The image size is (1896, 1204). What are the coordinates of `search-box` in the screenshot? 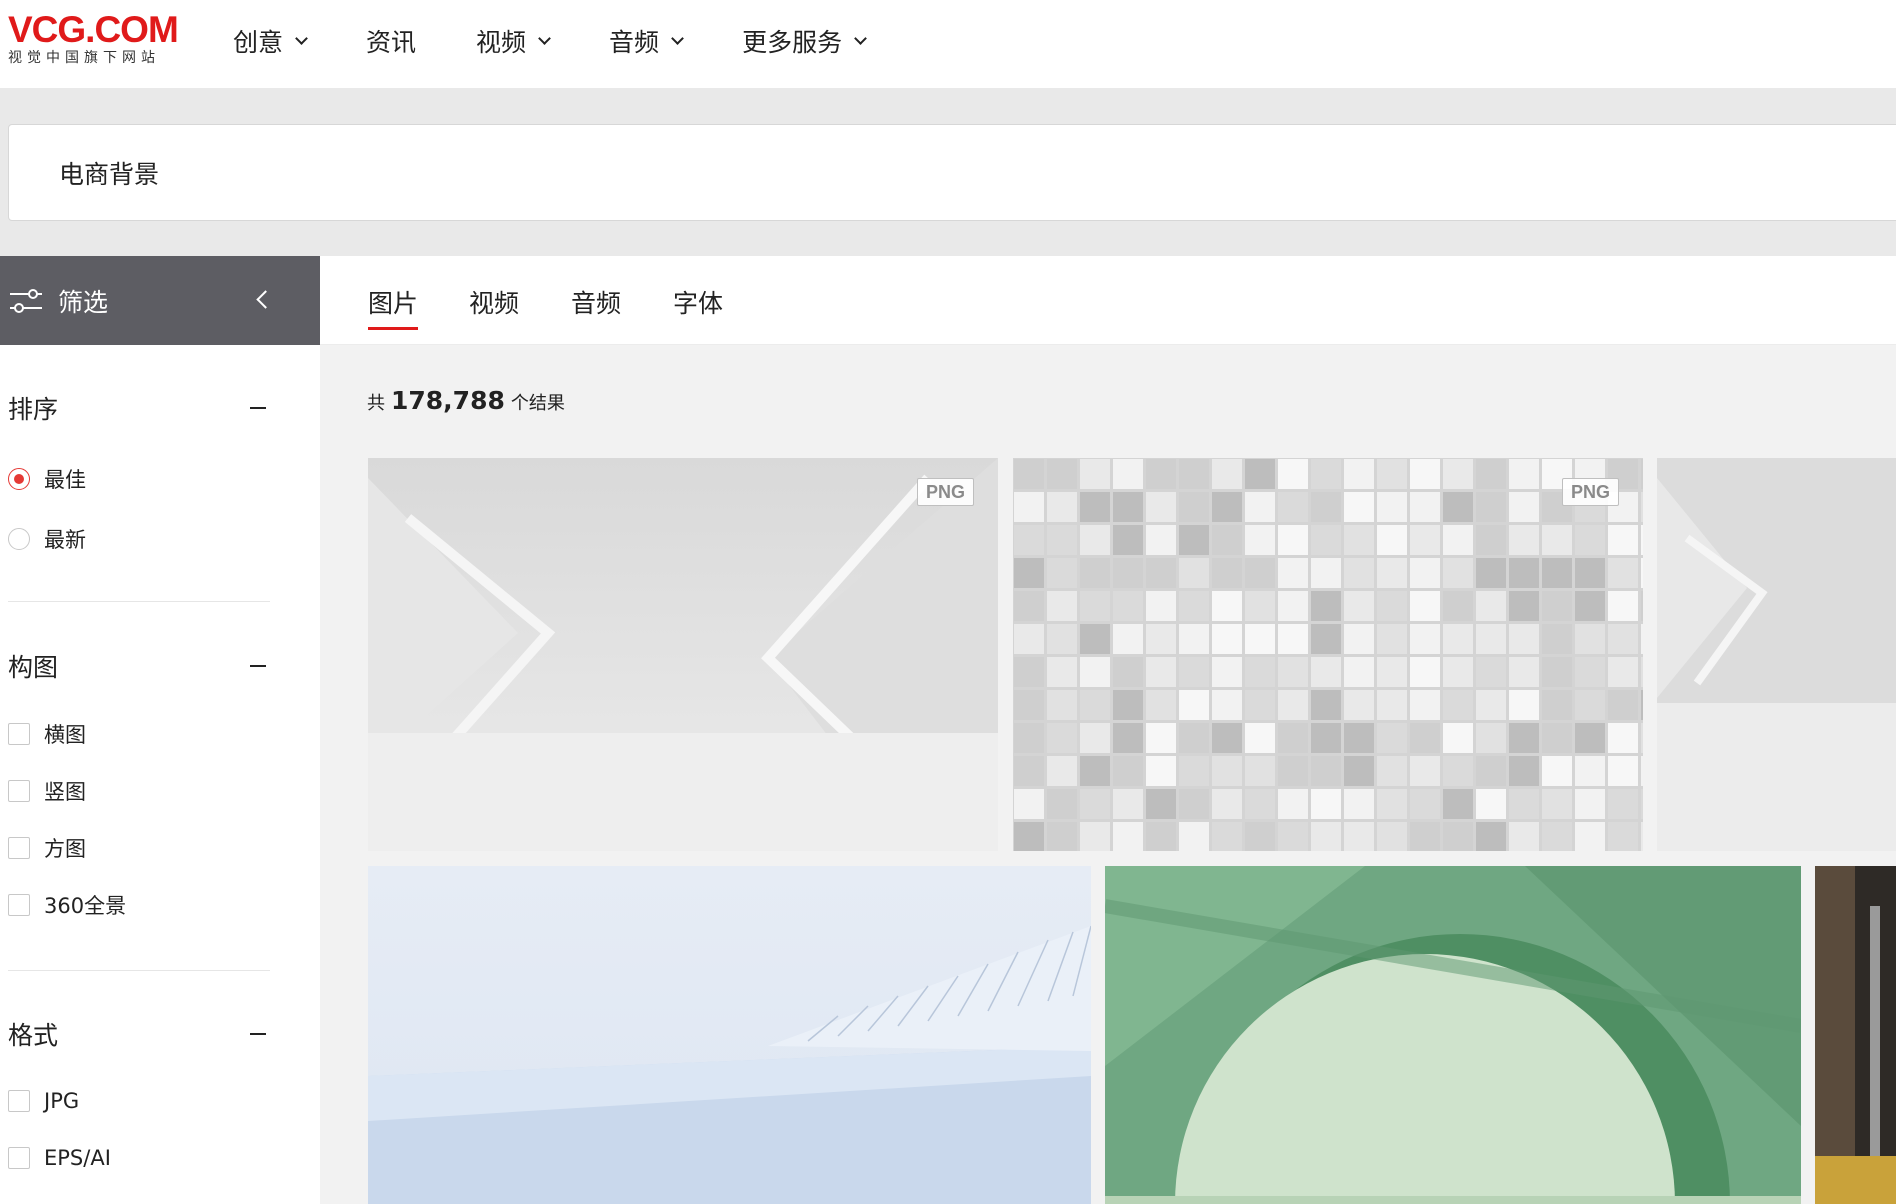 It's located at (952, 172).